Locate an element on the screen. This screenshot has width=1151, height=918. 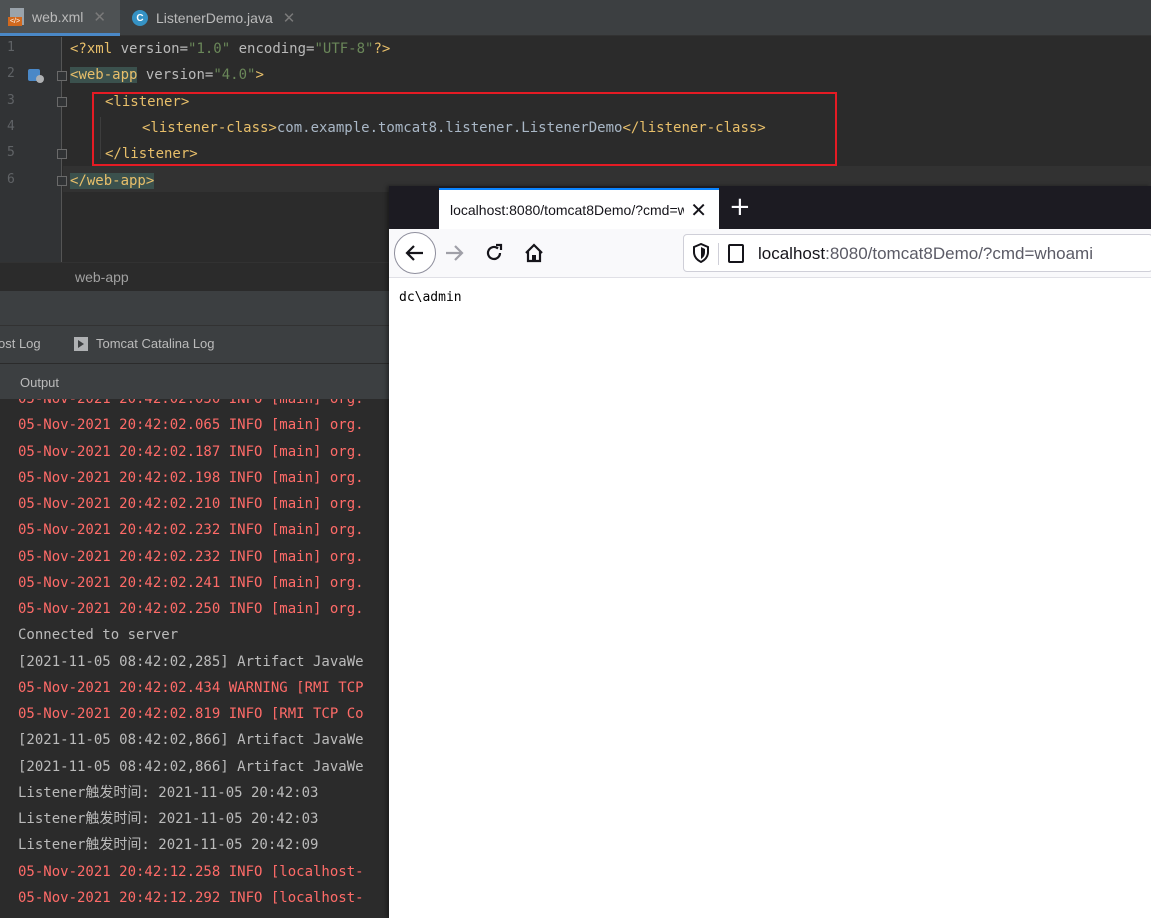
line-number: 3 is located at coordinates (11, 100).